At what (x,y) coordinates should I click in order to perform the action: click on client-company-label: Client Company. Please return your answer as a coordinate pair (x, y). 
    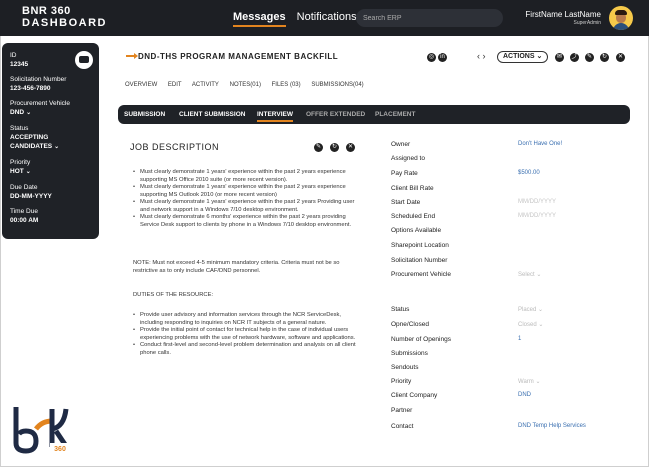
    Looking at the image, I should click on (414, 395).